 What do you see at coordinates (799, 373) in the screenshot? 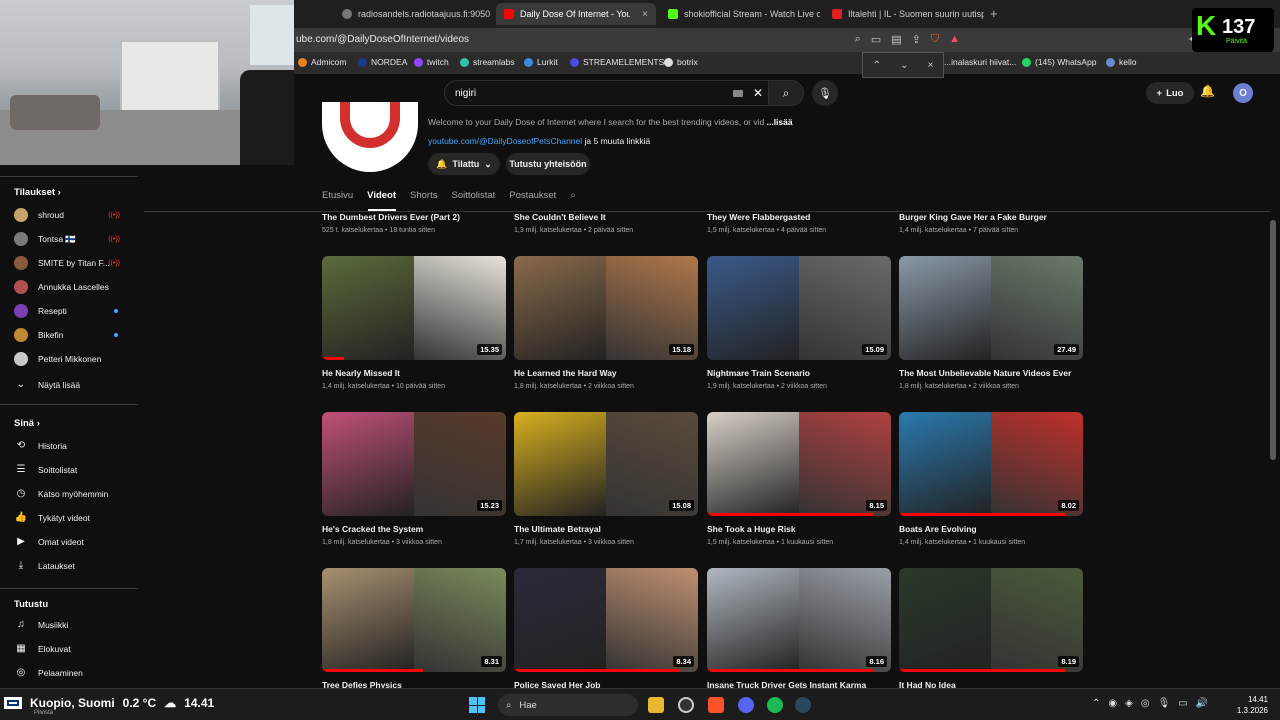
I see `video-title: Nightmare Train Scenario` at bounding box center [799, 373].